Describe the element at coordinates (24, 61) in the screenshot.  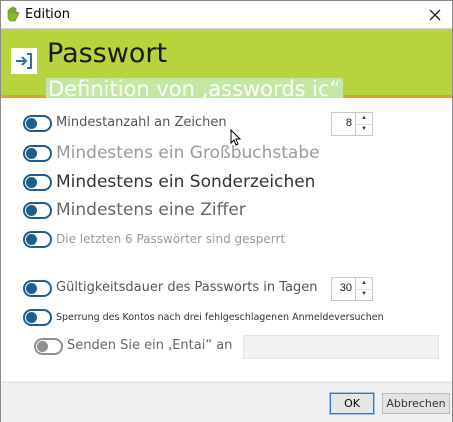
I see `export-icon` at that location.